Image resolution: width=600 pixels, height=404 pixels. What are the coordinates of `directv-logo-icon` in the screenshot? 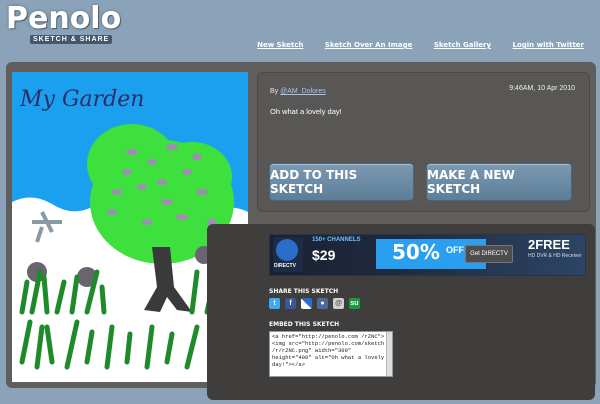 It's located at (287, 250).